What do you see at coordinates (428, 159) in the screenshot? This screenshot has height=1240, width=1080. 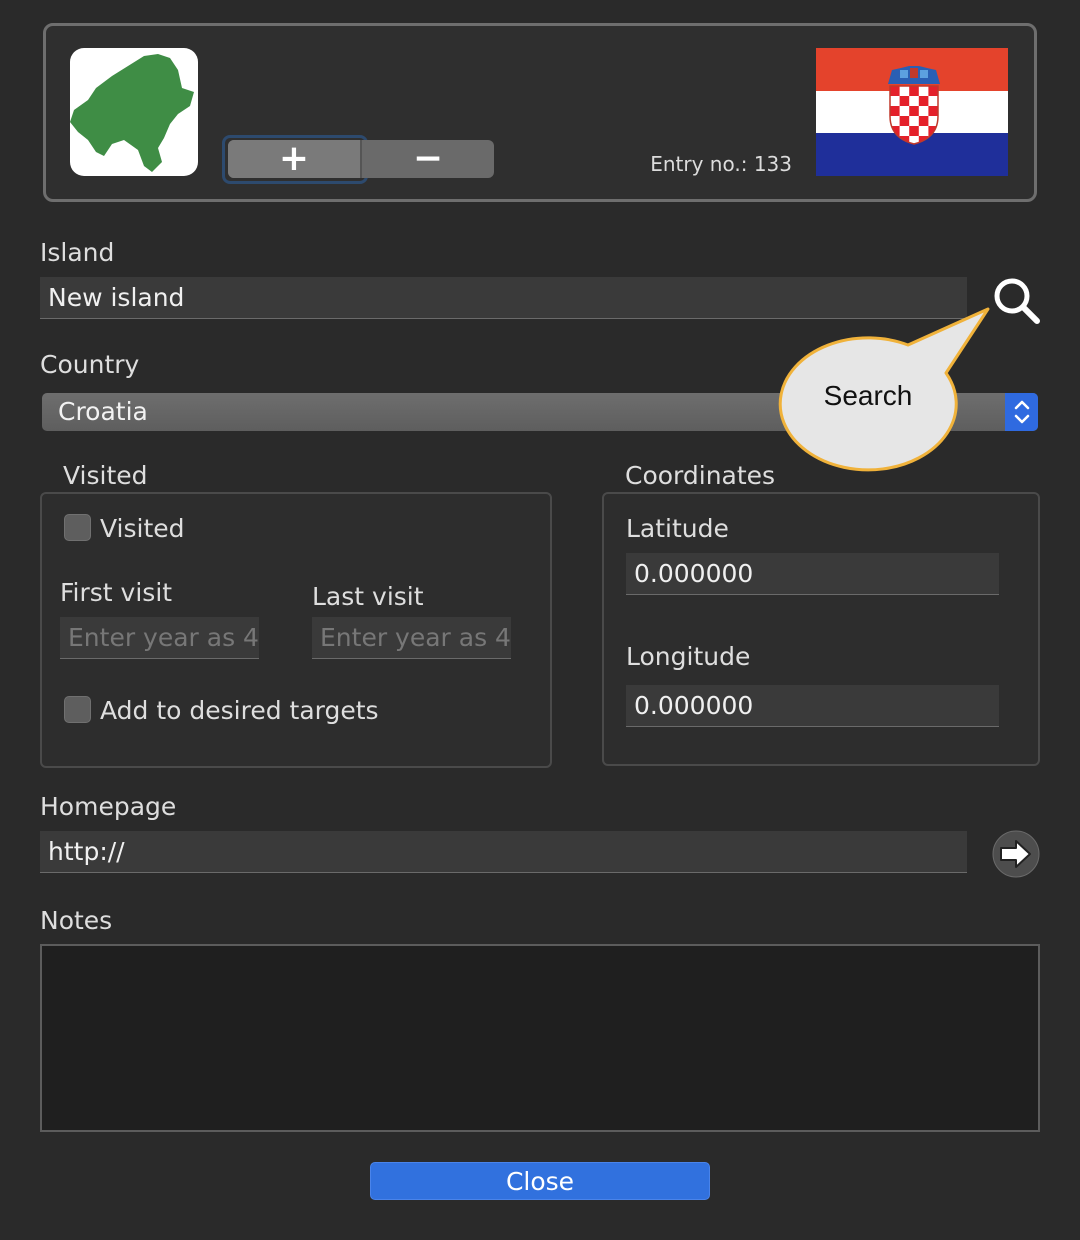 I see `remove-button: −` at bounding box center [428, 159].